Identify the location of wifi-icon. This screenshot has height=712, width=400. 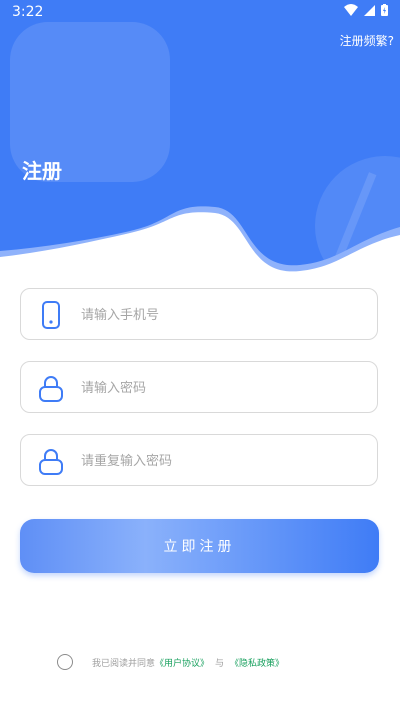
(351, 10).